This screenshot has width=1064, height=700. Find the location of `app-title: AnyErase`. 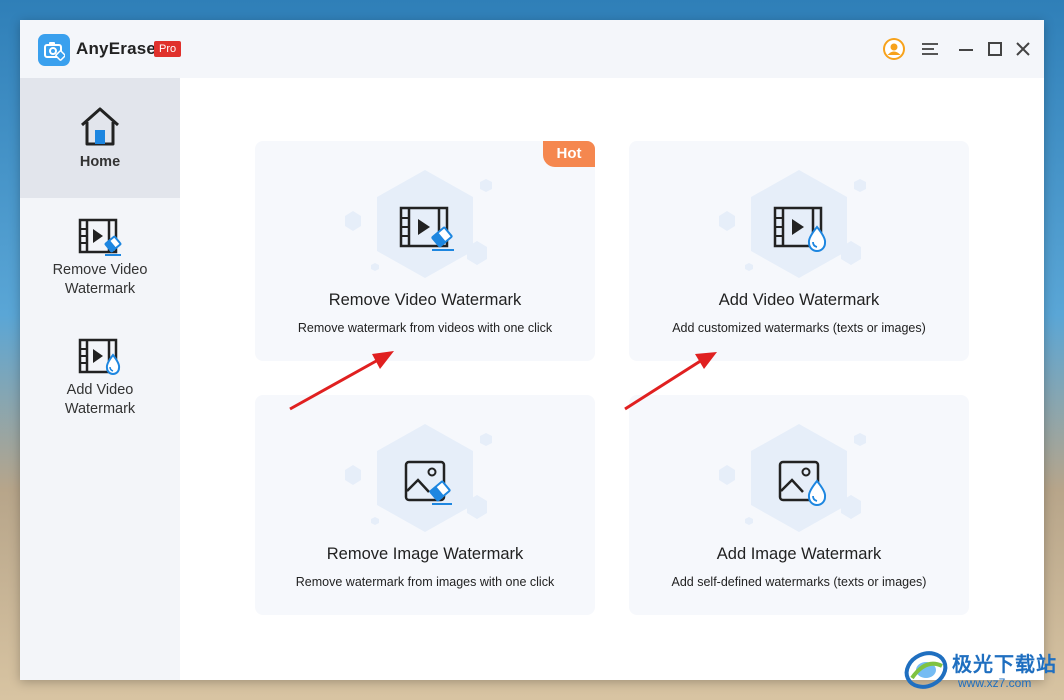

app-title: AnyErase is located at coordinates (116, 48).